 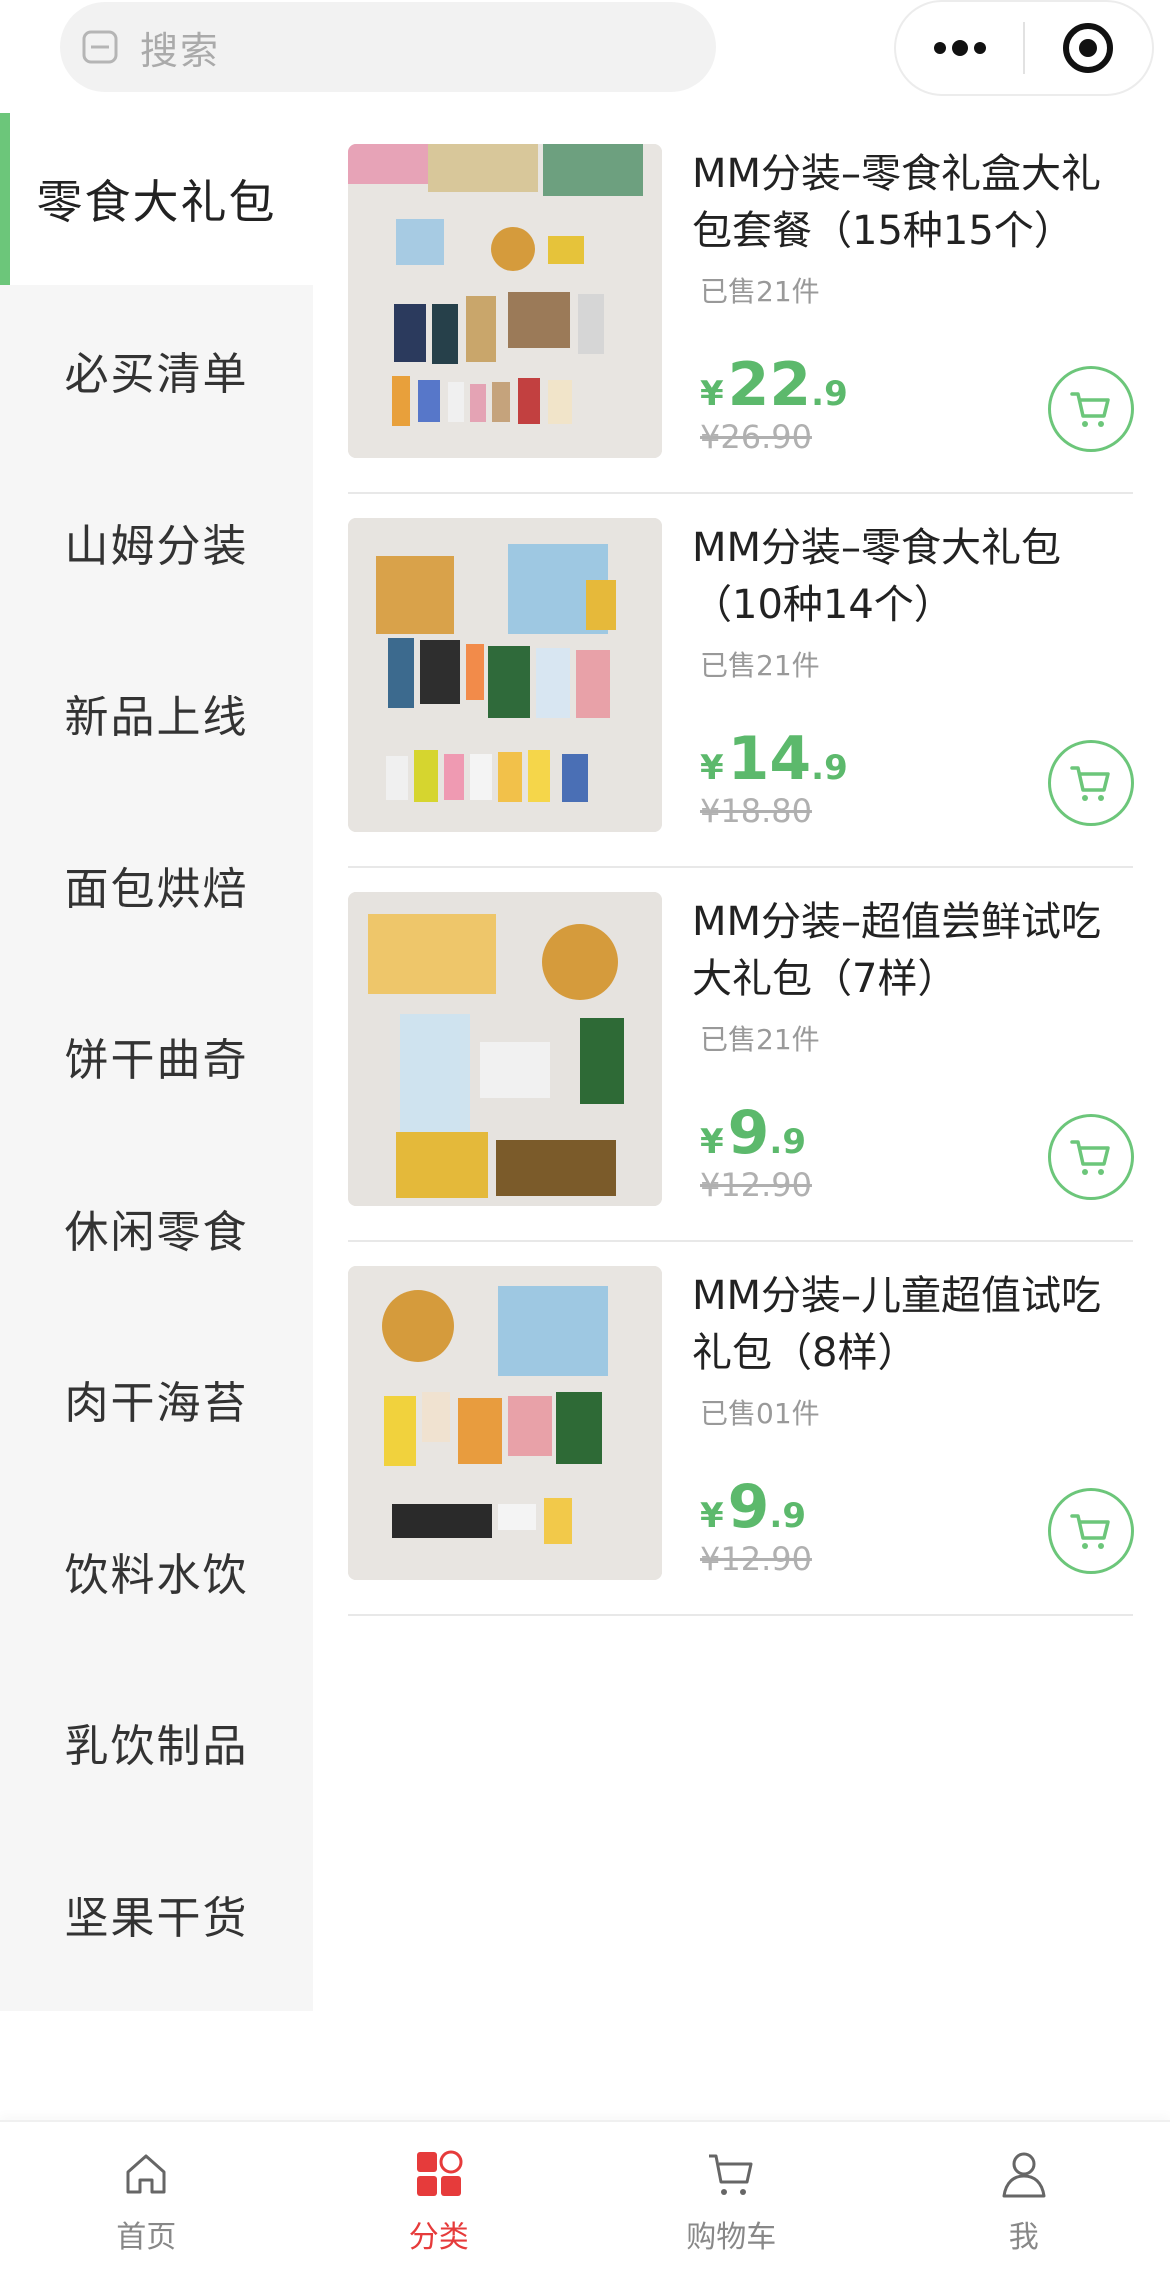 What do you see at coordinates (1024, 48) in the screenshot?
I see `miniprogram-capsule` at bounding box center [1024, 48].